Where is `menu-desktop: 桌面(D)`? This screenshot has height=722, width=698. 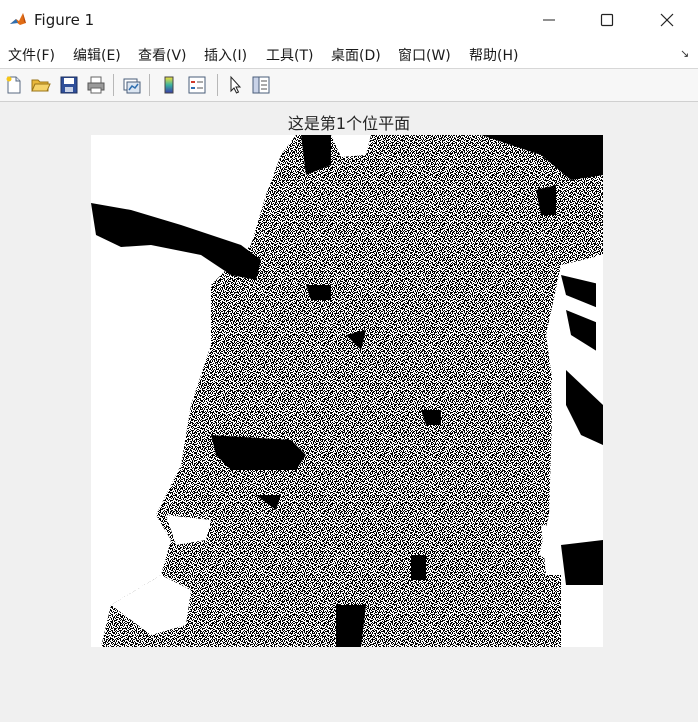
menu-desktop: 桌面(D) is located at coordinates (356, 55).